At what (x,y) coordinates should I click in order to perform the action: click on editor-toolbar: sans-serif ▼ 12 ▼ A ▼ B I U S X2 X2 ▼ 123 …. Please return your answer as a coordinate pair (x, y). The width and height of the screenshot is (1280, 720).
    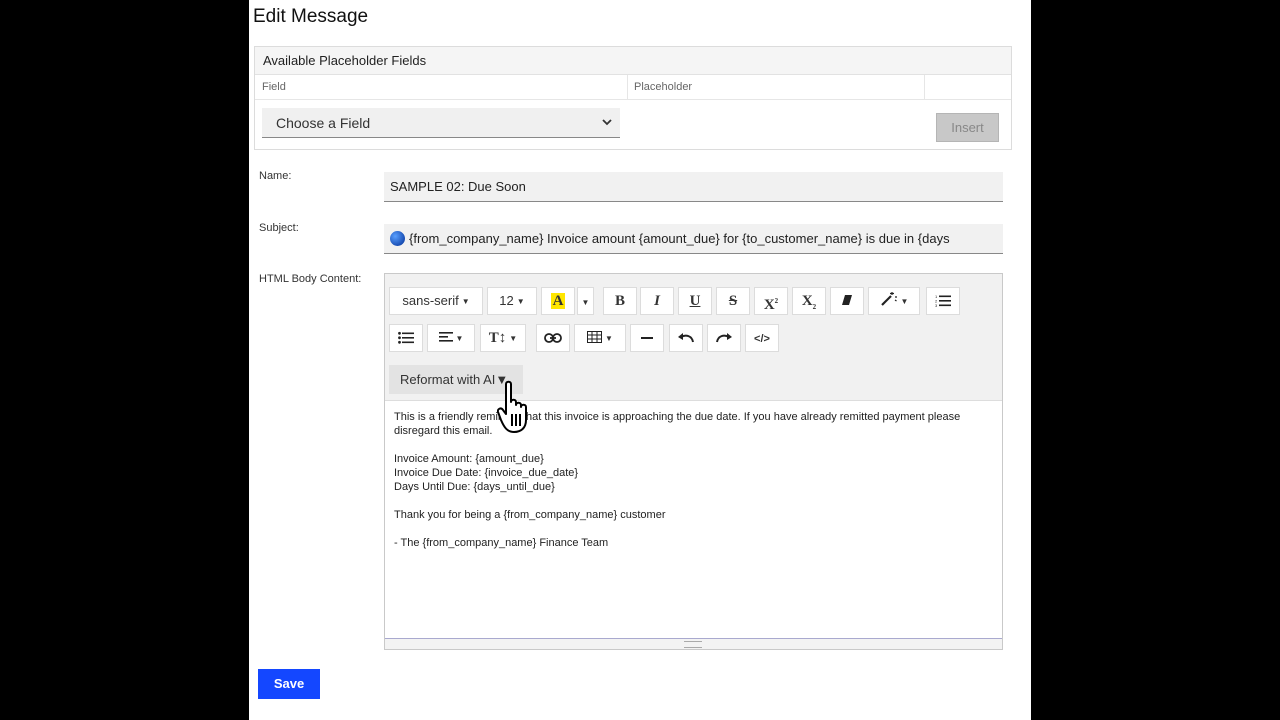
    Looking at the image, I should click on (693, 337).